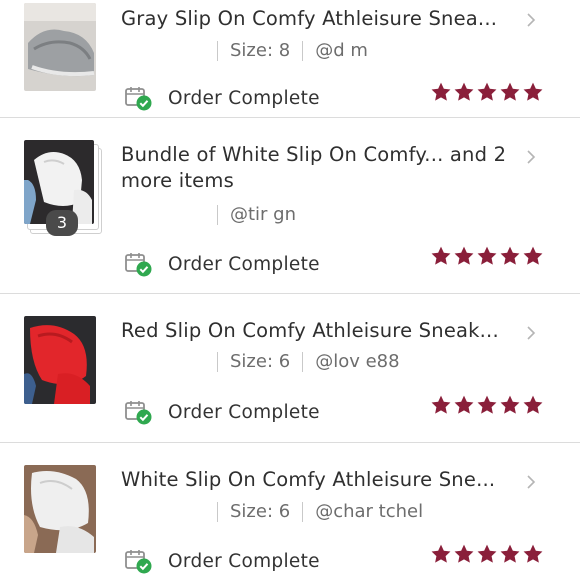  I want to click on item-count-badge: 3, so click(62, 223).